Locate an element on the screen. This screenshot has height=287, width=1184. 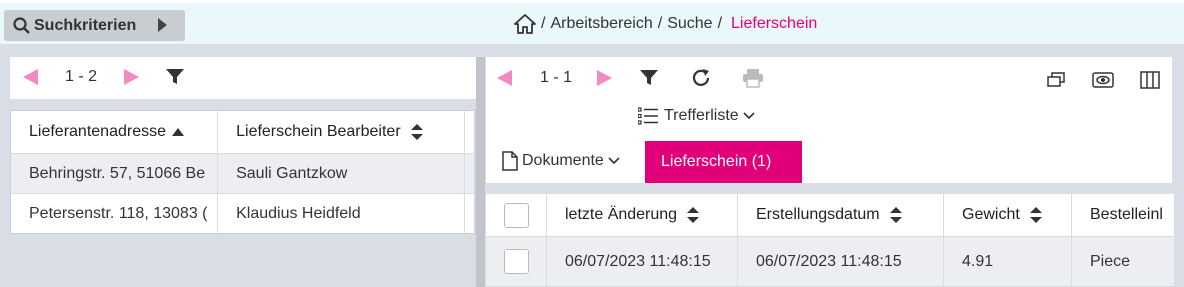
column-header-bestelleinheit: Bestelleinl is located at coordinates (1123, 215).